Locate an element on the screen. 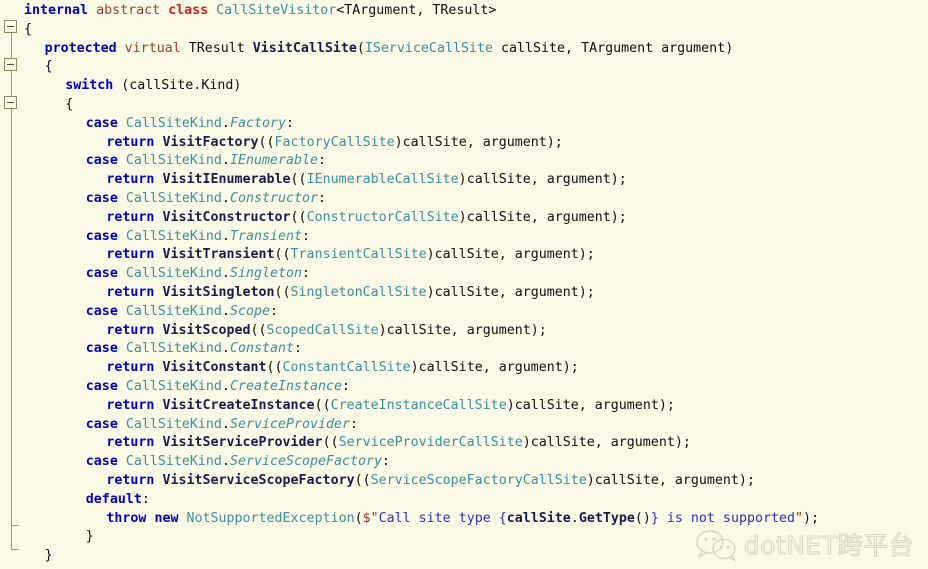 This screenshot has width=928, height=569. code-token: Singleton is located at coordinates (265, 274).